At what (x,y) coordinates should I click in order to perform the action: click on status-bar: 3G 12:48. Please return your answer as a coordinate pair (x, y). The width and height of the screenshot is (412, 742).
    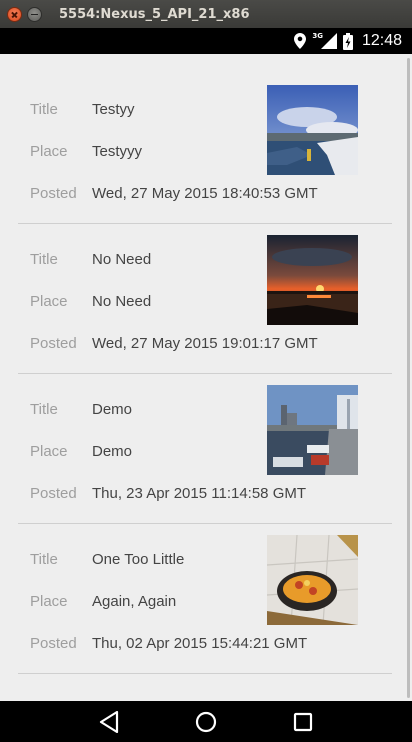
    Looking at the image, I should click on (206, 41).